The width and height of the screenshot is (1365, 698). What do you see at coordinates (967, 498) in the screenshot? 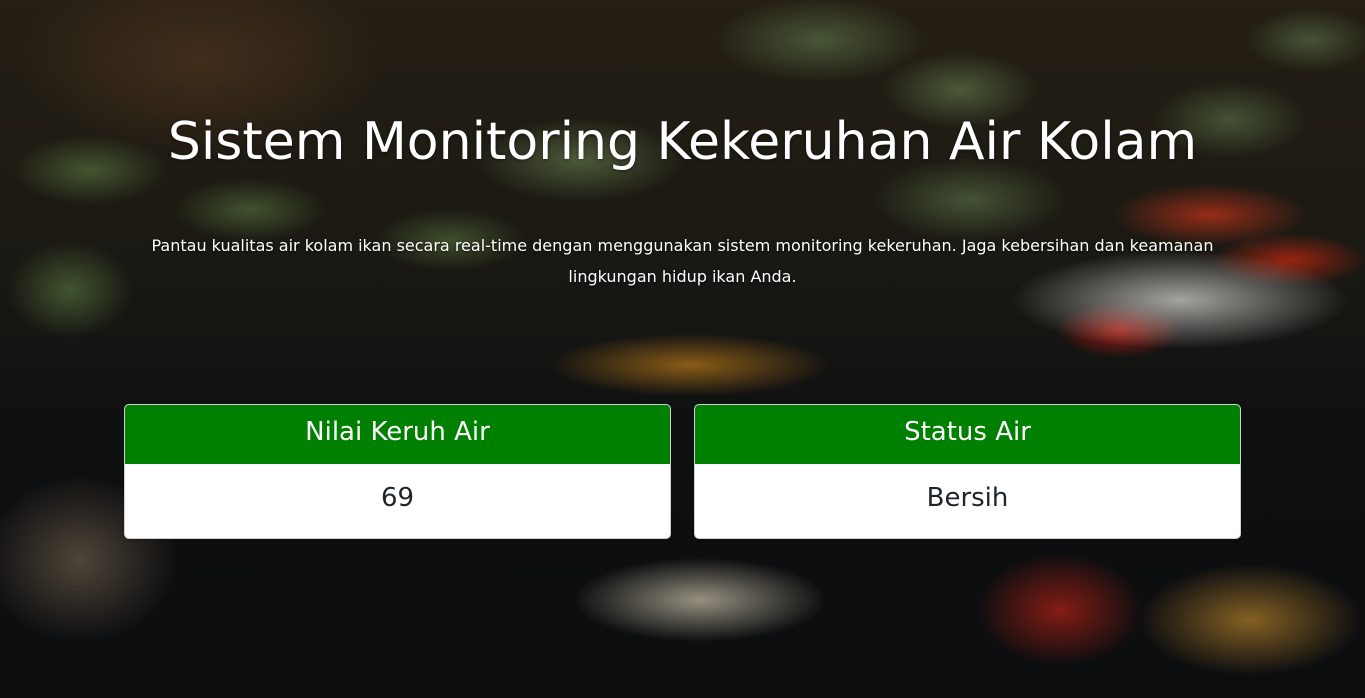
I see `water-status-value: Bersih` at bounding box center [967, 498].